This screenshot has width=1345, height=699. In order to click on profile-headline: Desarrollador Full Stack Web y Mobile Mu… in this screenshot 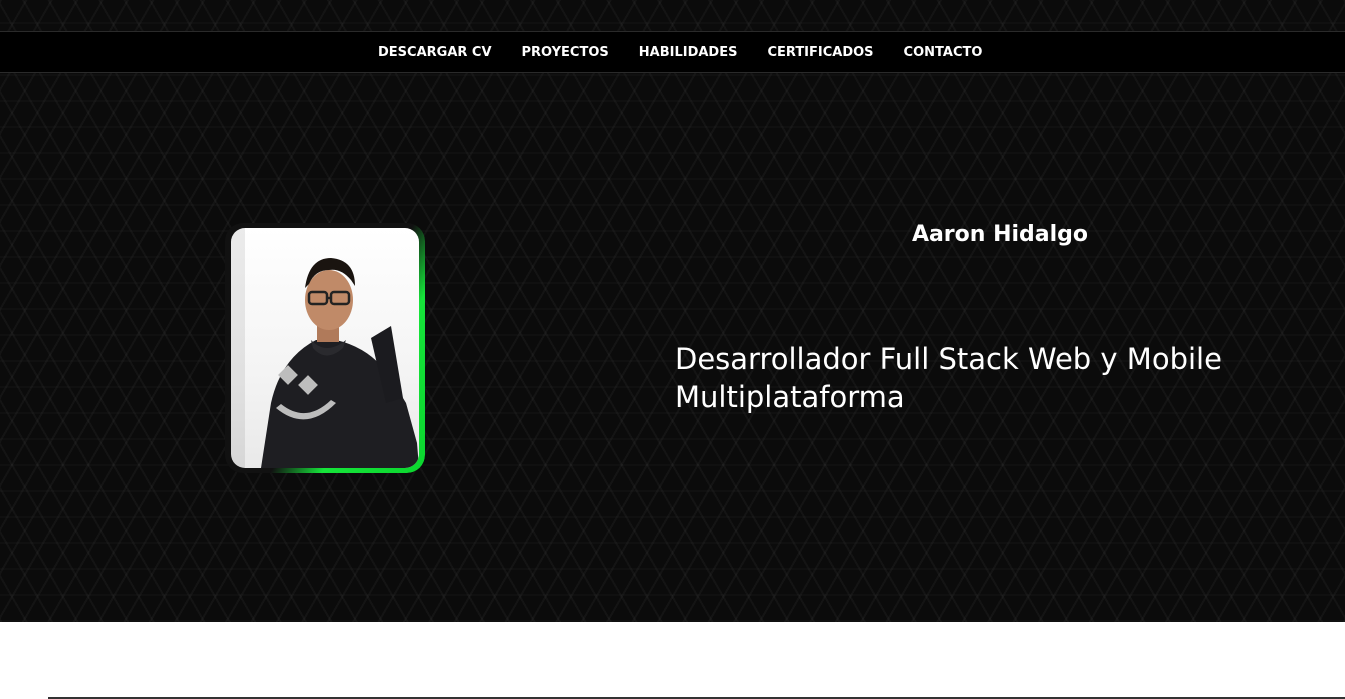, I will do `click(995, 378)`.